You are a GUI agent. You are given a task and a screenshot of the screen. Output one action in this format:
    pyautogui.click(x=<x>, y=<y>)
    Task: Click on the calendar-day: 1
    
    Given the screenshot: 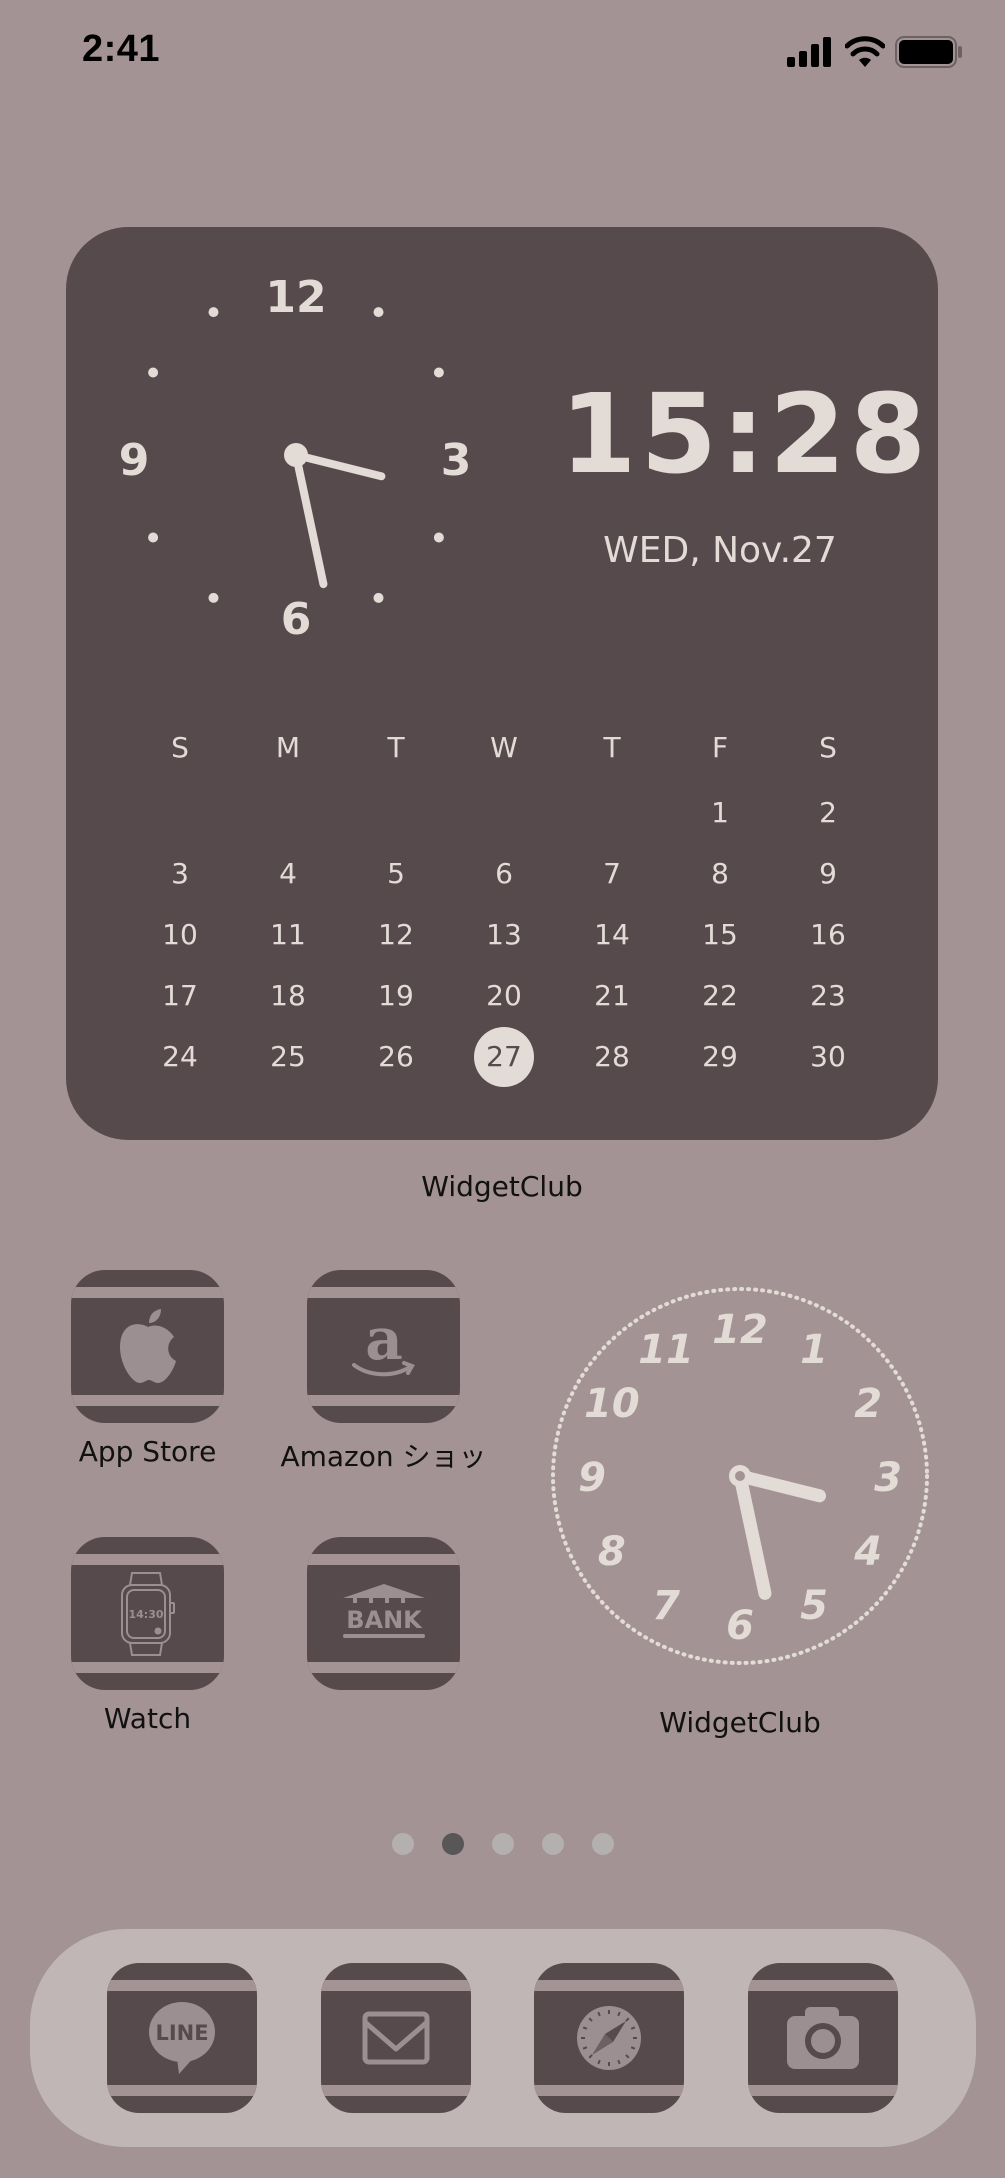 What is the action you would take?
    pyautogui.click(x=720, y=812)
    